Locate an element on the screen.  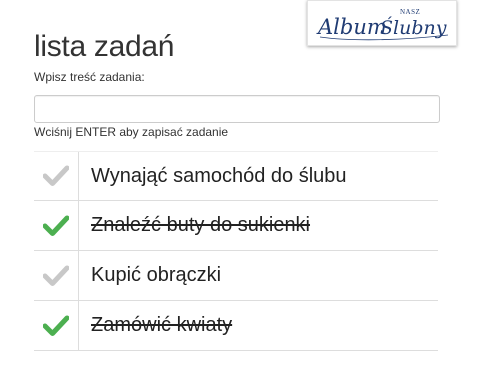
album-slubny-logo: NASZ Album Ślubny is located at coordinates (382, 23).